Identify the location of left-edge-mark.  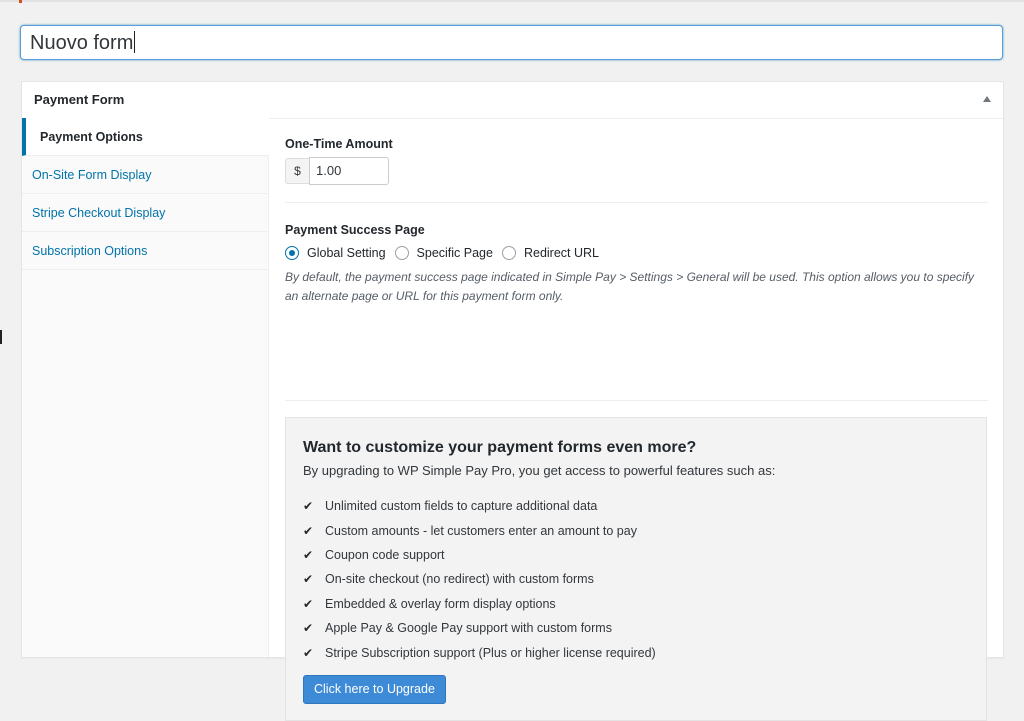
(1, 337).